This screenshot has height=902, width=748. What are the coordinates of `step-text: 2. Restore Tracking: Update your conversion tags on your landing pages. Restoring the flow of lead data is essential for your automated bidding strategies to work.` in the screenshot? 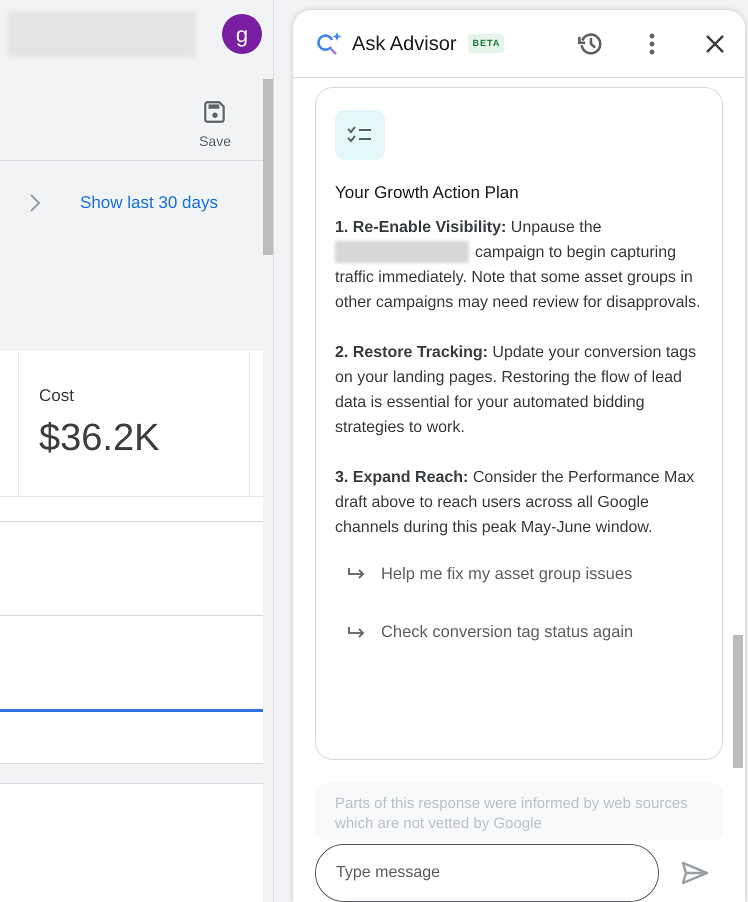 It's located at (516, 390).